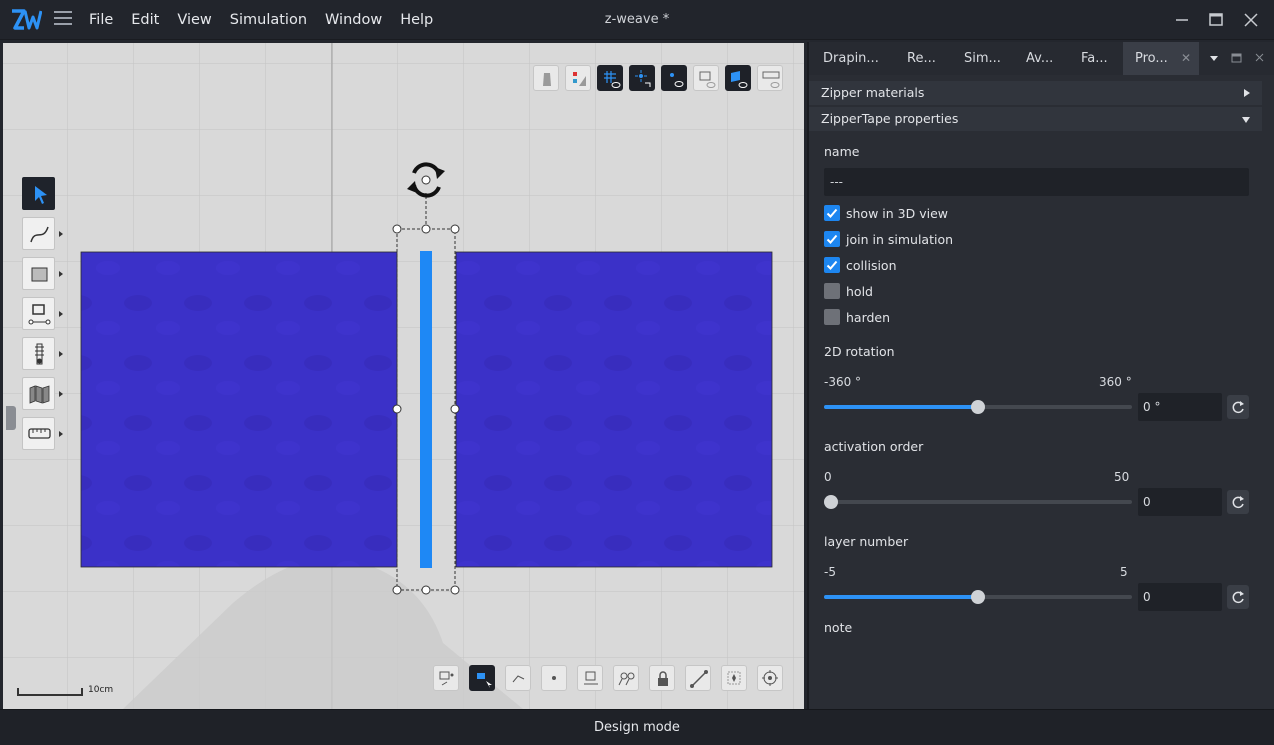  I want to click on layer-slider-handle, so click(978, 597).